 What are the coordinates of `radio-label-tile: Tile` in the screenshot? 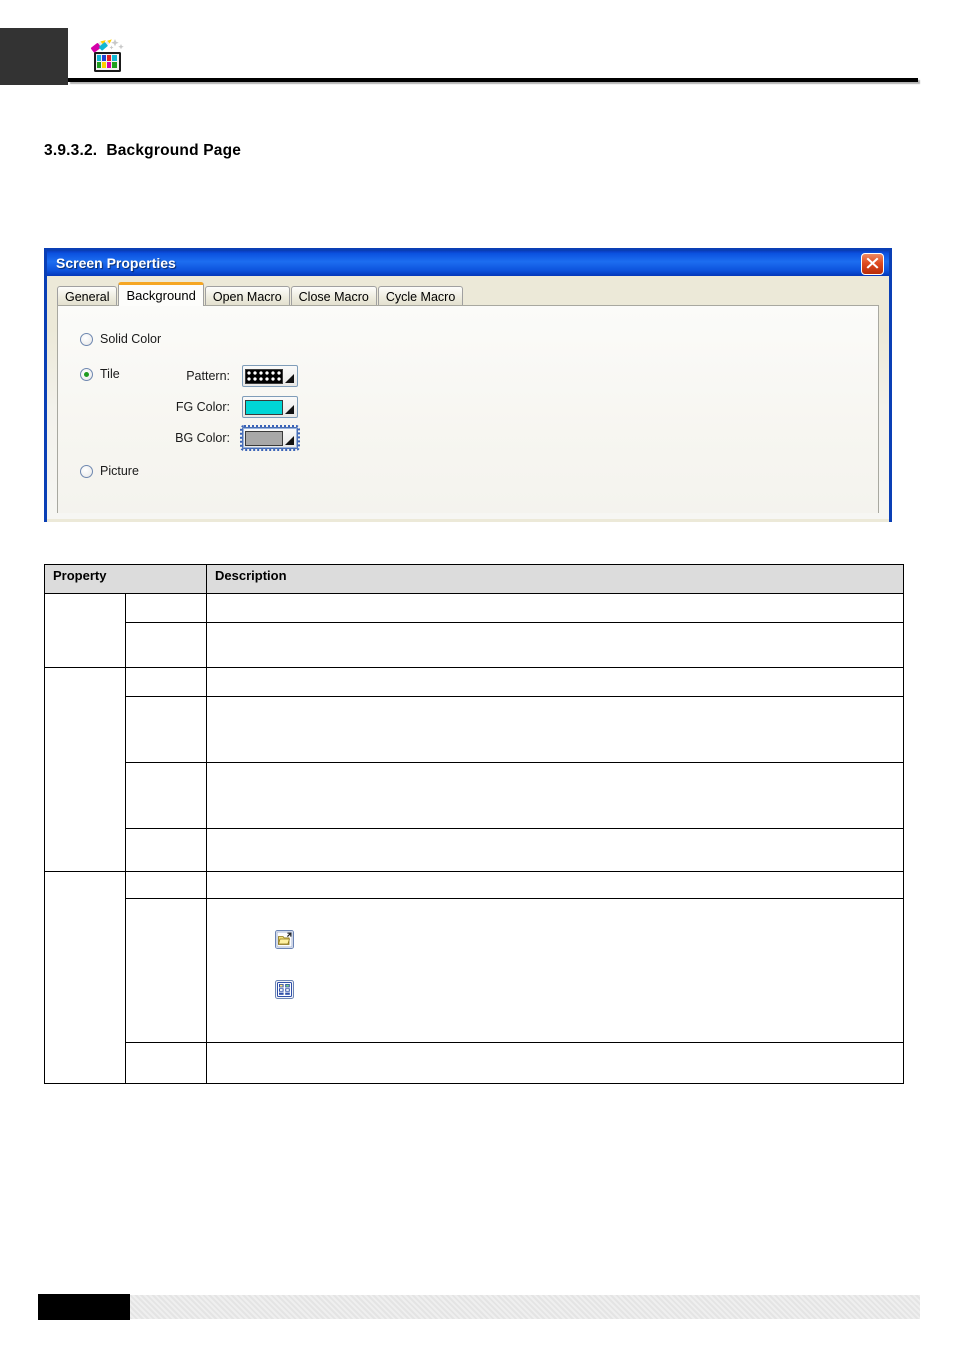 It's located at (110, 374).